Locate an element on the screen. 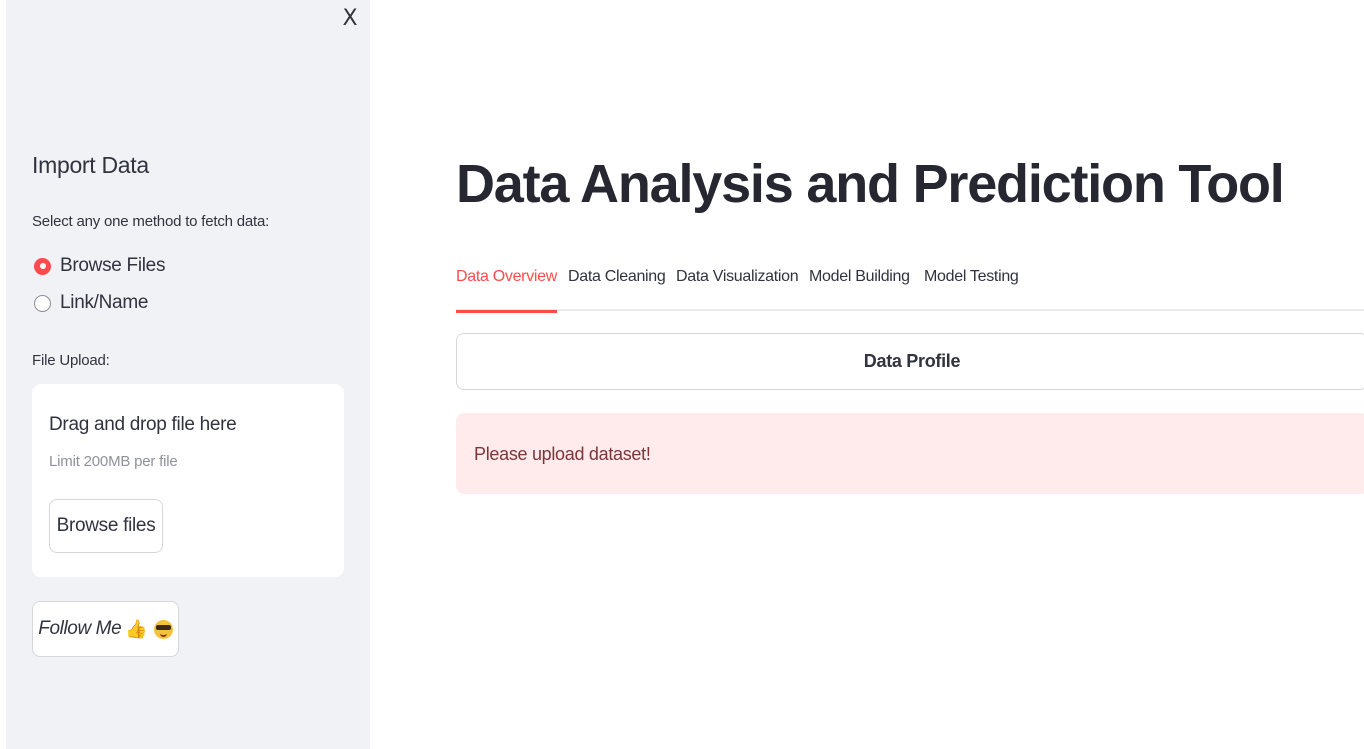  follow-me-button: Follow Me 👍 is located at coordinates (105, 629).